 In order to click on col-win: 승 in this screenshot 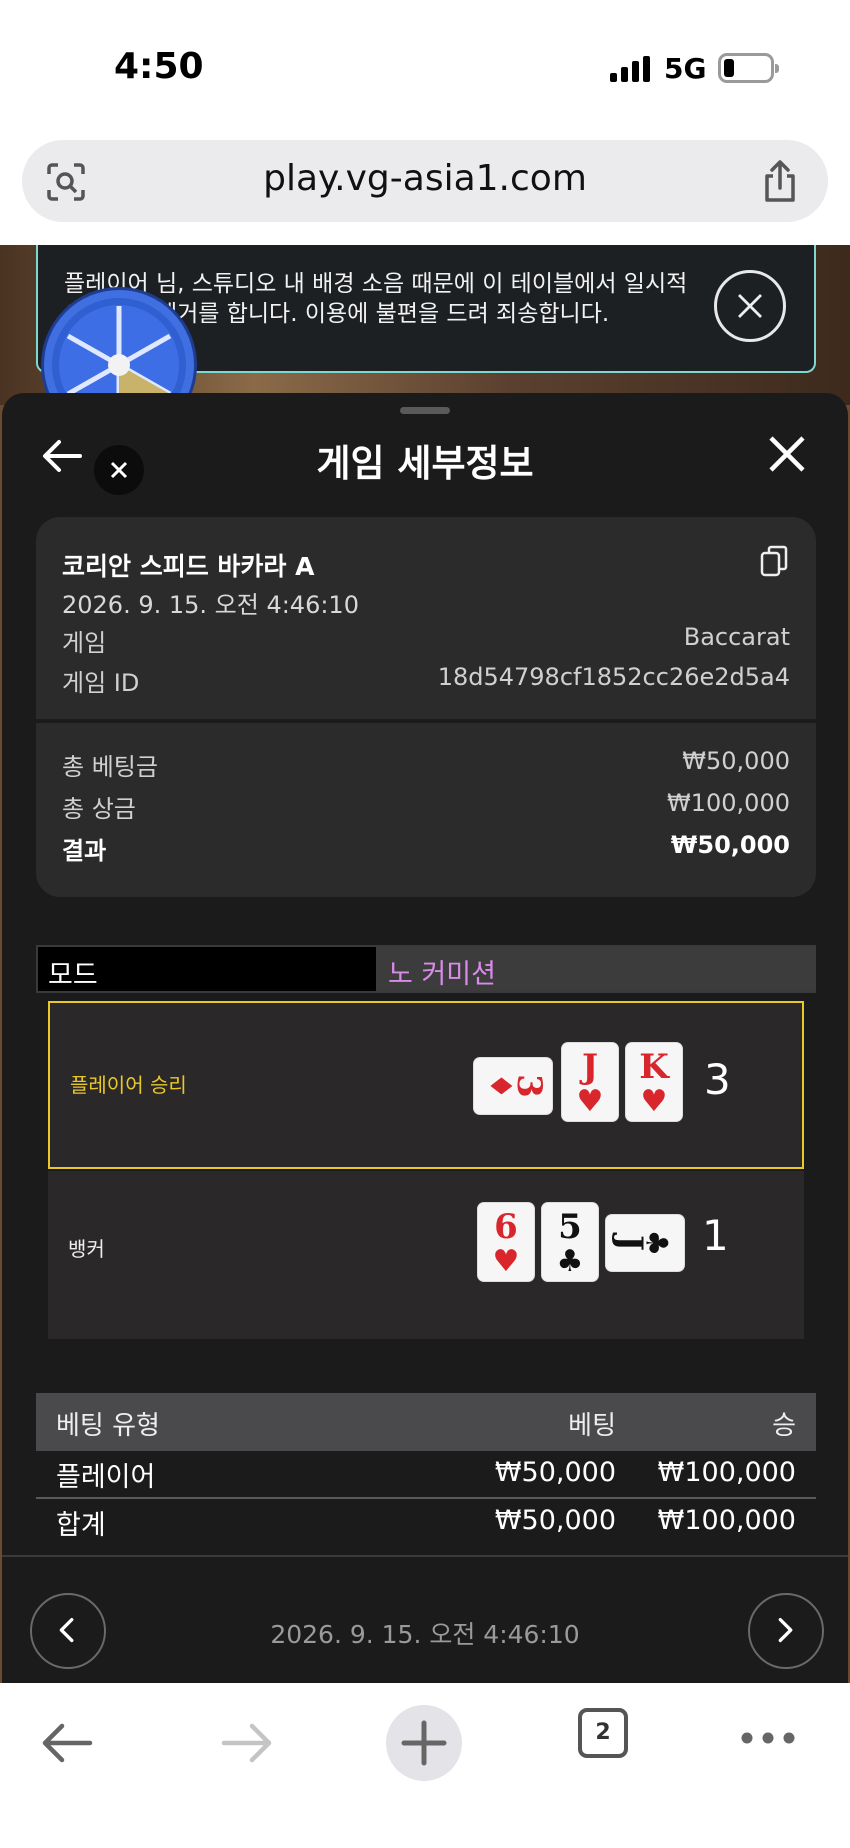, I will do `click(784, 1426)`.